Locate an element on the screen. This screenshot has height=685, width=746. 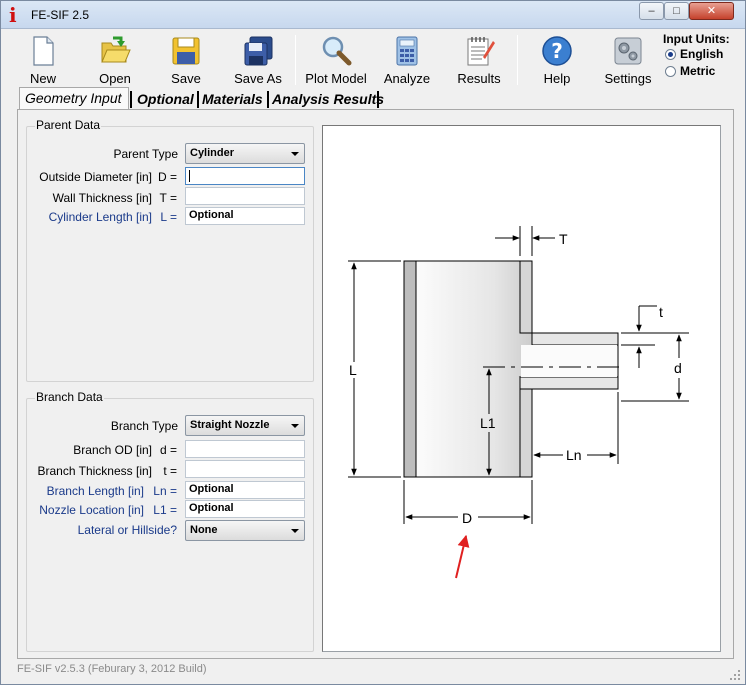
english-radio: English is located at coordinates (703, 54).